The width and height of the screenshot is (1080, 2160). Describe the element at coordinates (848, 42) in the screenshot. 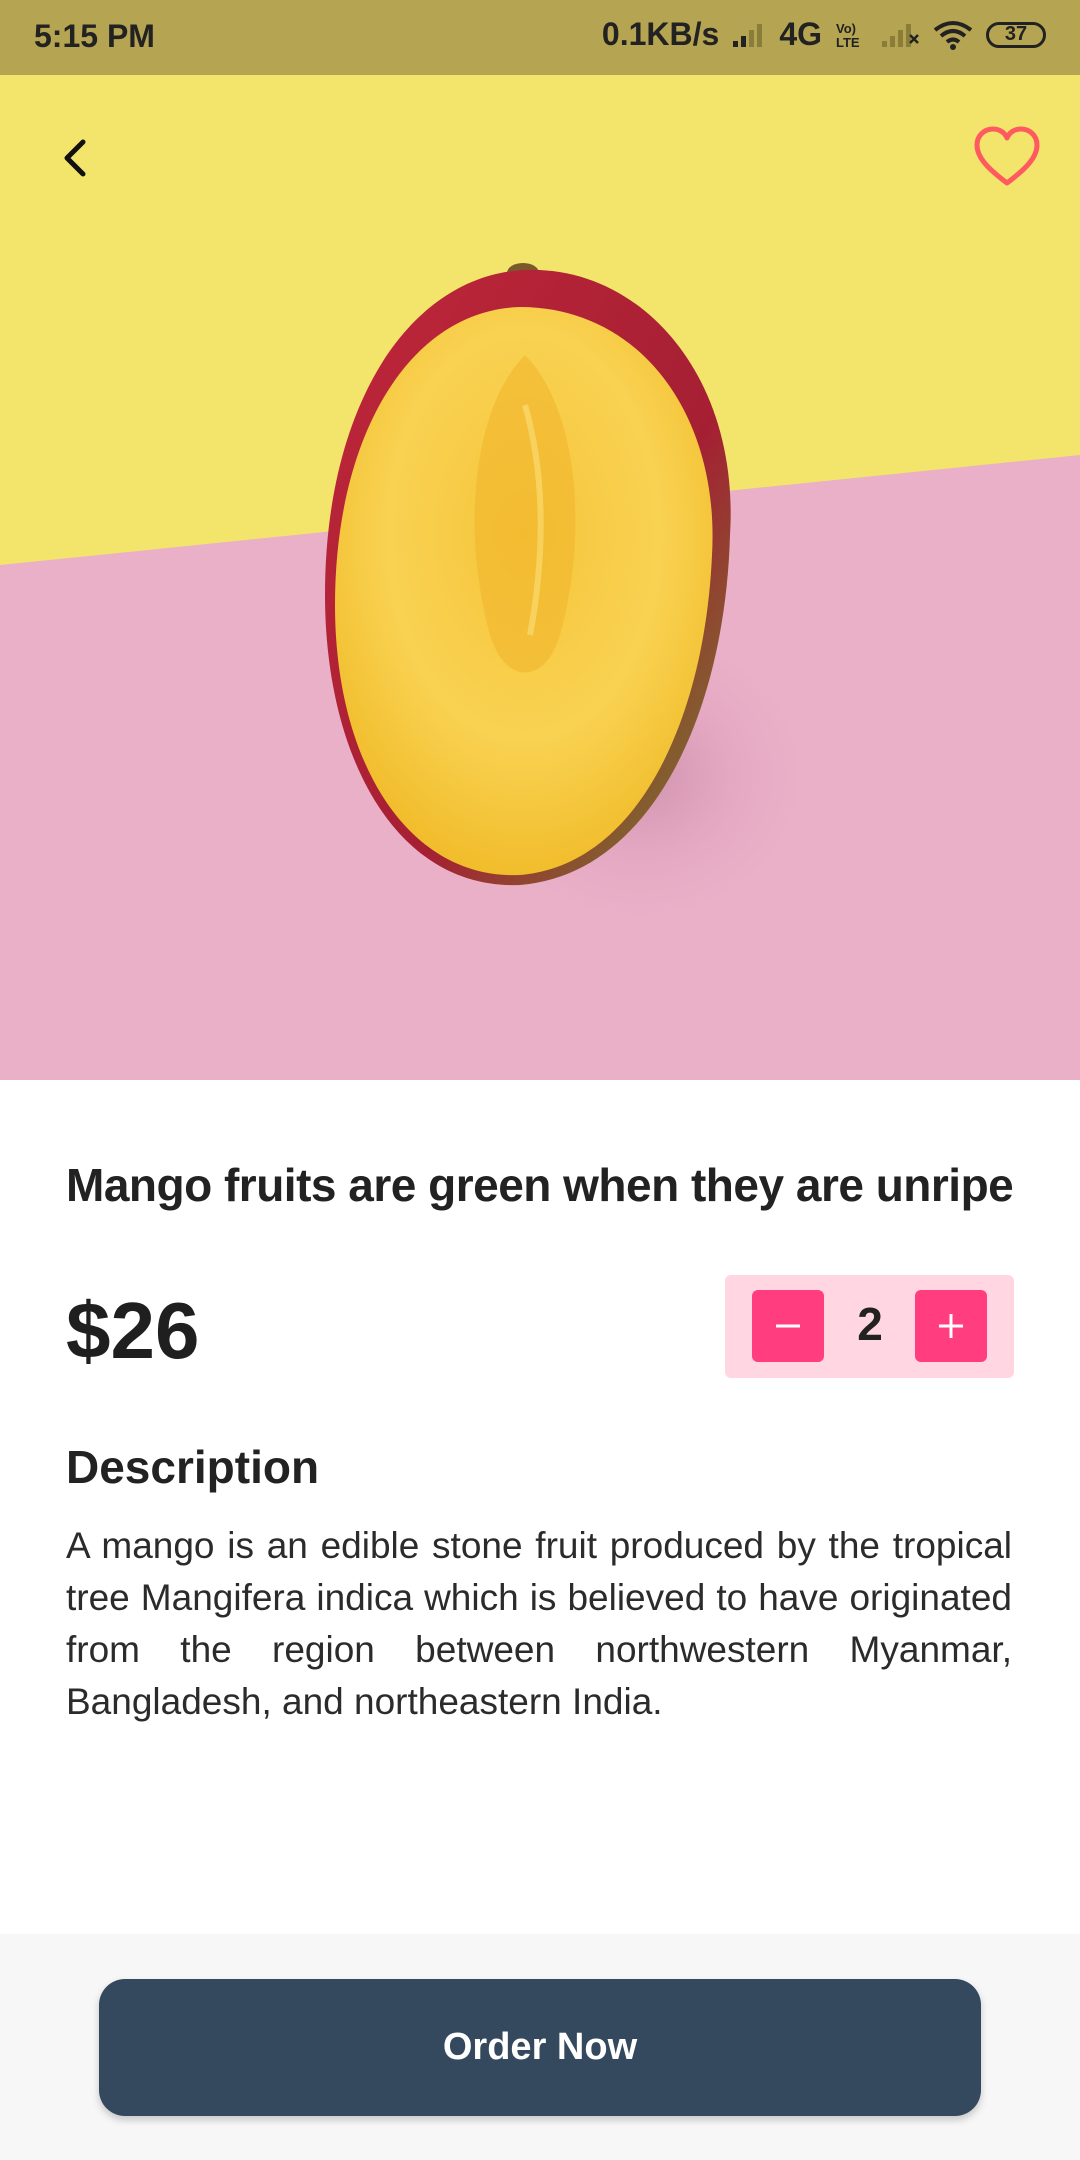

I see `svg-text: LTE` at that location.